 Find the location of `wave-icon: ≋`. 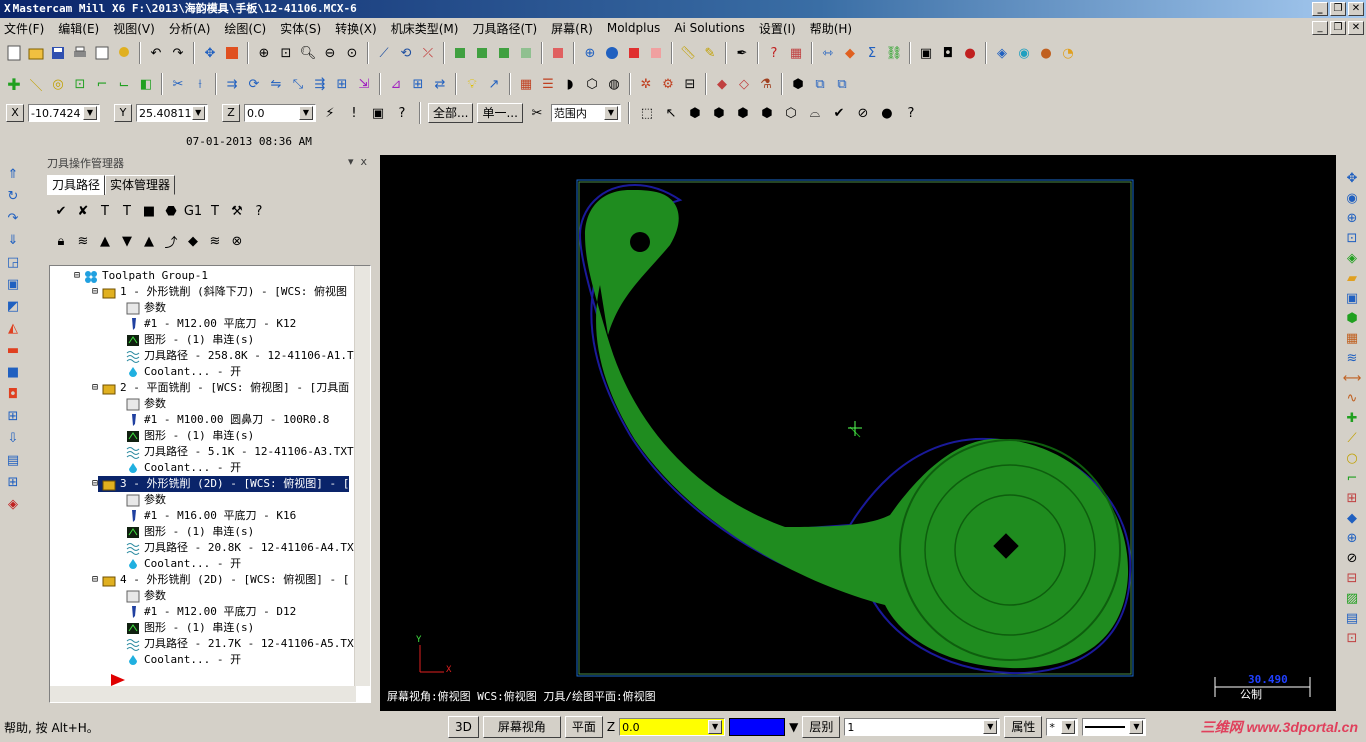

wave-icon: ≋ is located at coordinates (1352, 358).